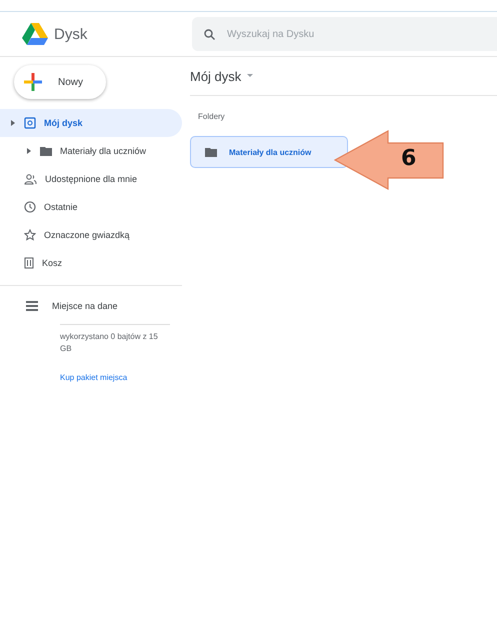  Describe the element at coordinates (91, 179) in the screenshot. I see `nav-item: Udostępnione dla mnie` at that location.